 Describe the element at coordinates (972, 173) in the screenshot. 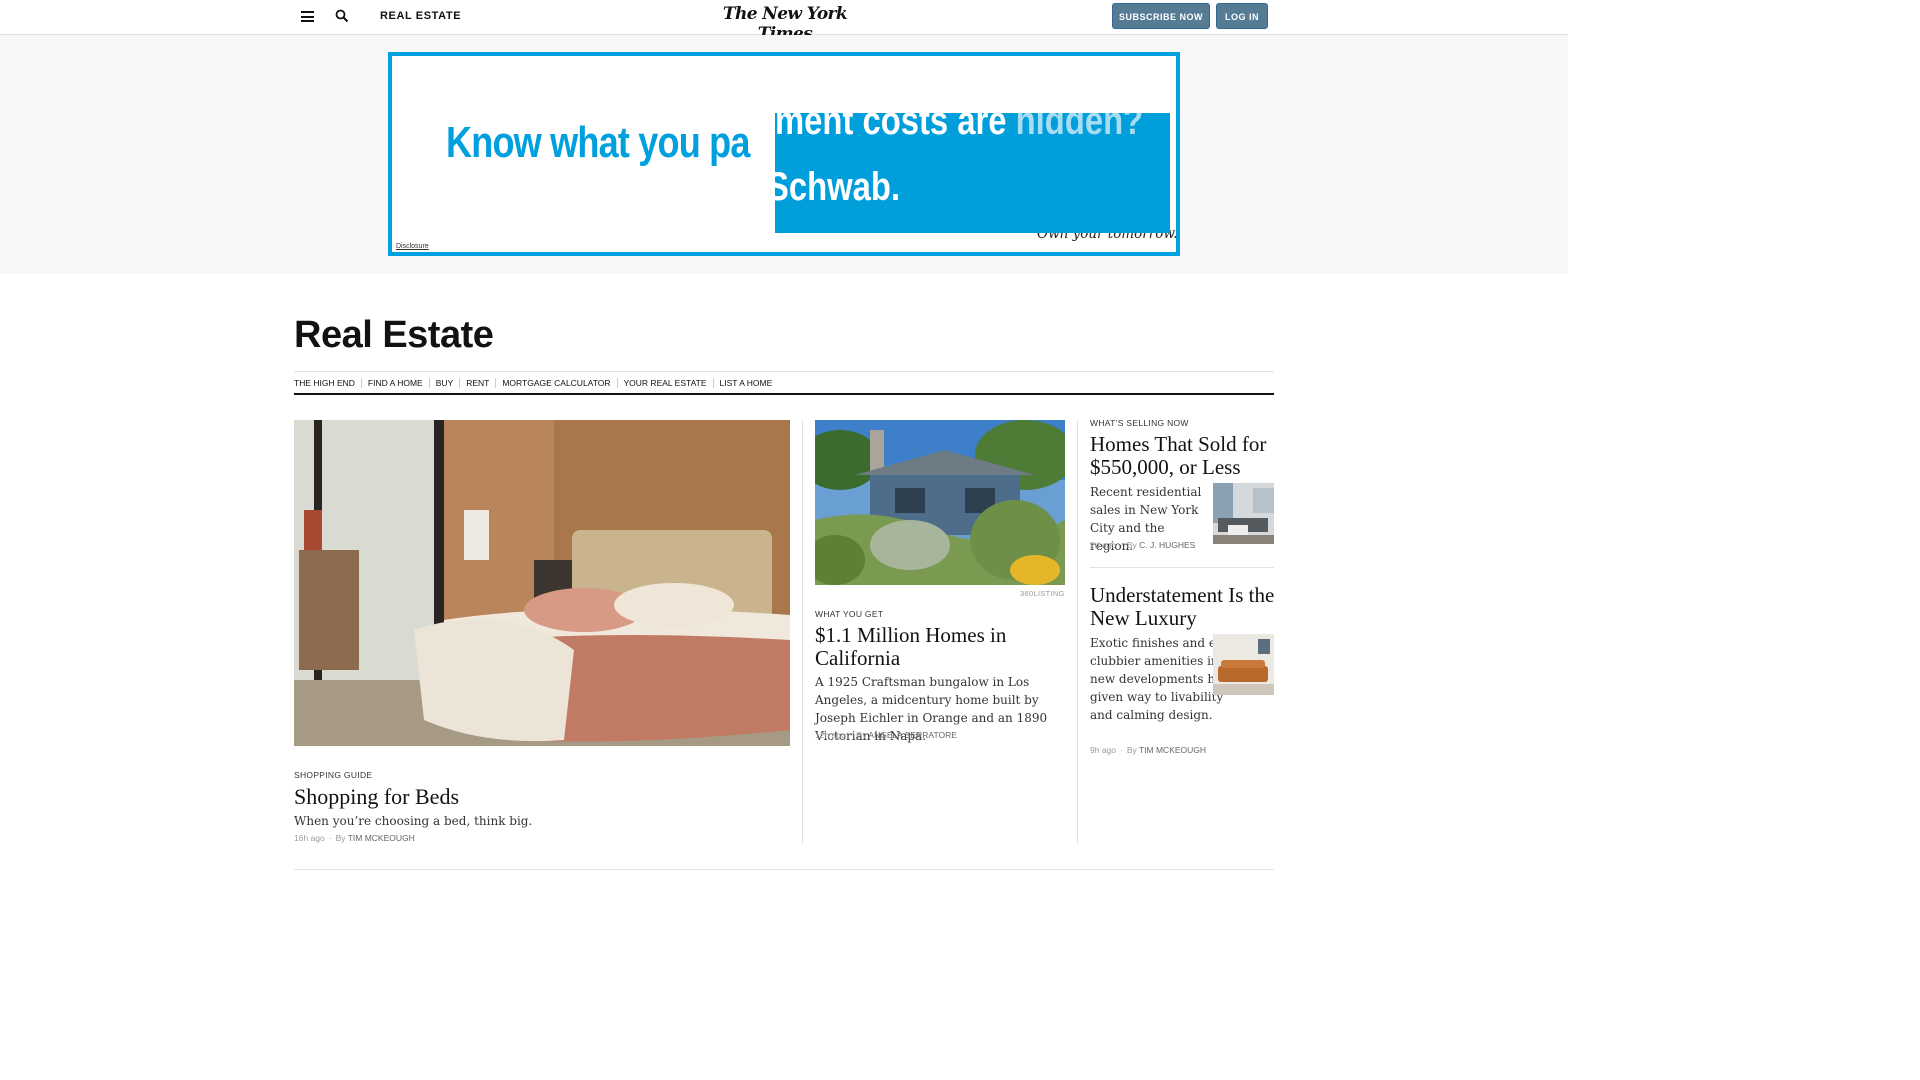

I see `ad-block: ment costs are hidden? Schwab.` at that location.